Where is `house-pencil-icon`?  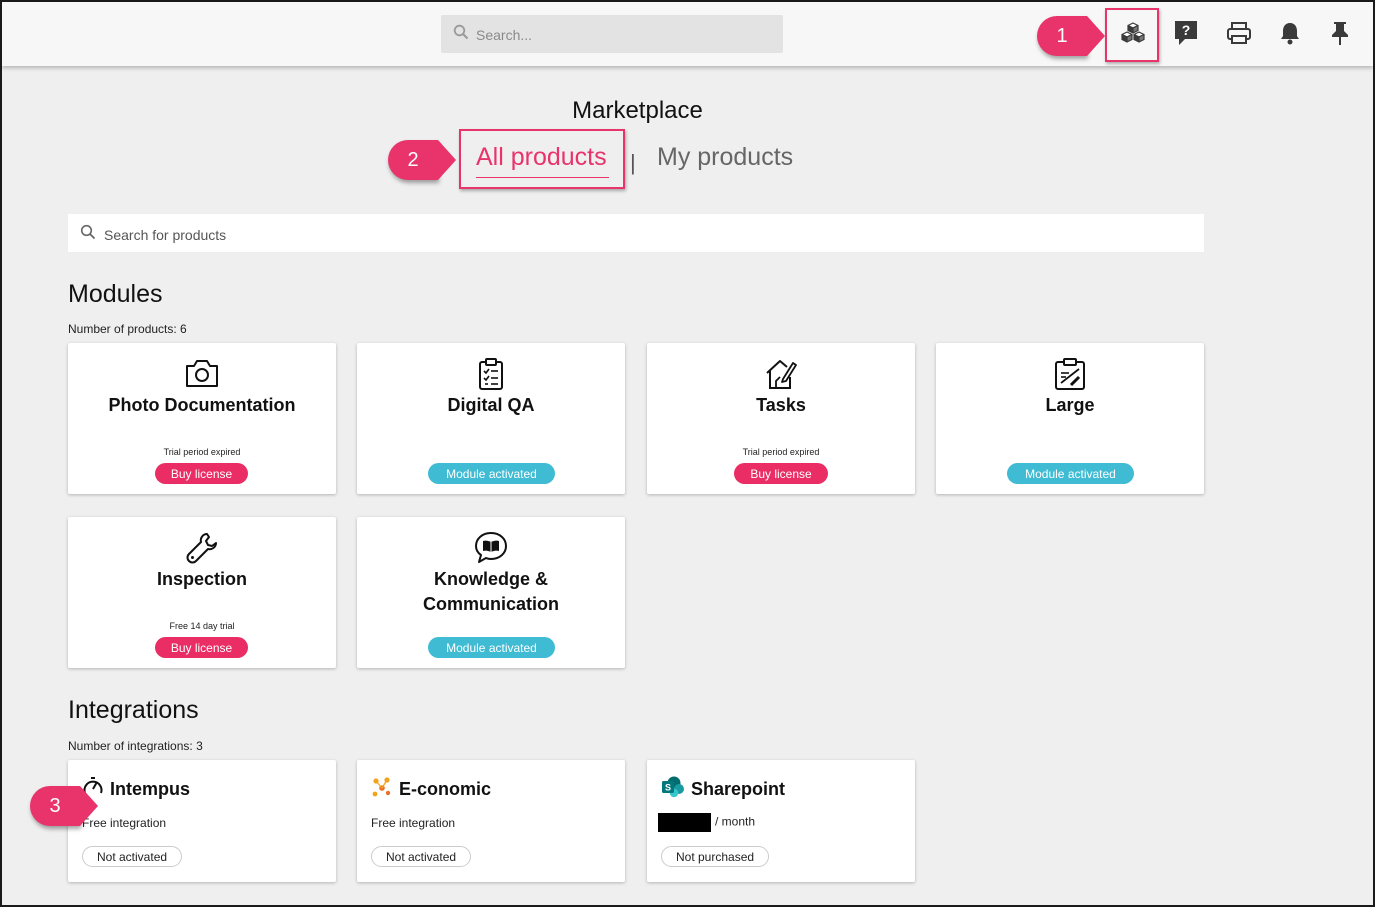 house-pencil-icon is located at coordinates (781, 374).